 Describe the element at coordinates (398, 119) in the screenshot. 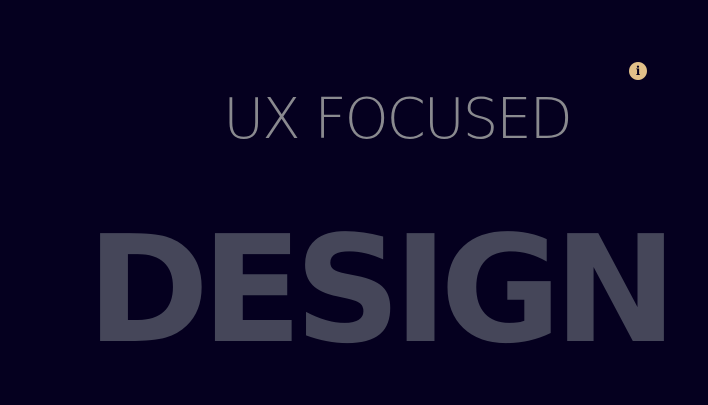

I see `hero-subtitle: UX FOCUSED` at that location.